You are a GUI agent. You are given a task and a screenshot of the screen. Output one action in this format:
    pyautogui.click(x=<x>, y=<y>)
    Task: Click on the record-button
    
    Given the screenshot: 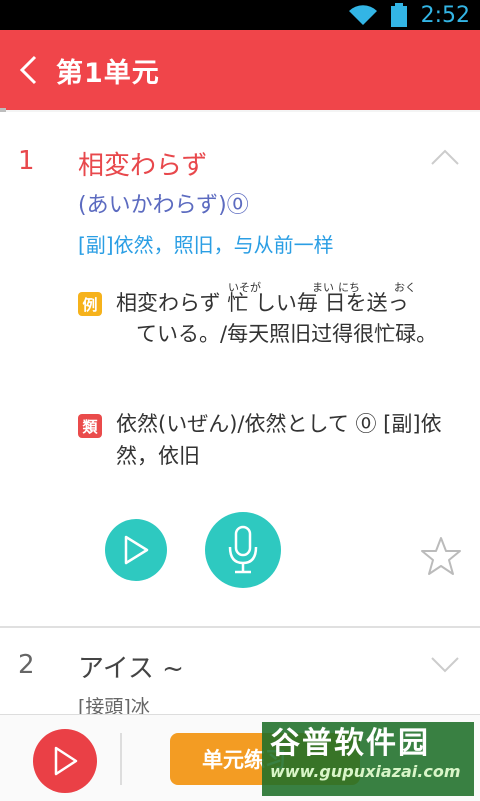 What is the action you would take?
    pyautogui.click(x=243, y=550)
    